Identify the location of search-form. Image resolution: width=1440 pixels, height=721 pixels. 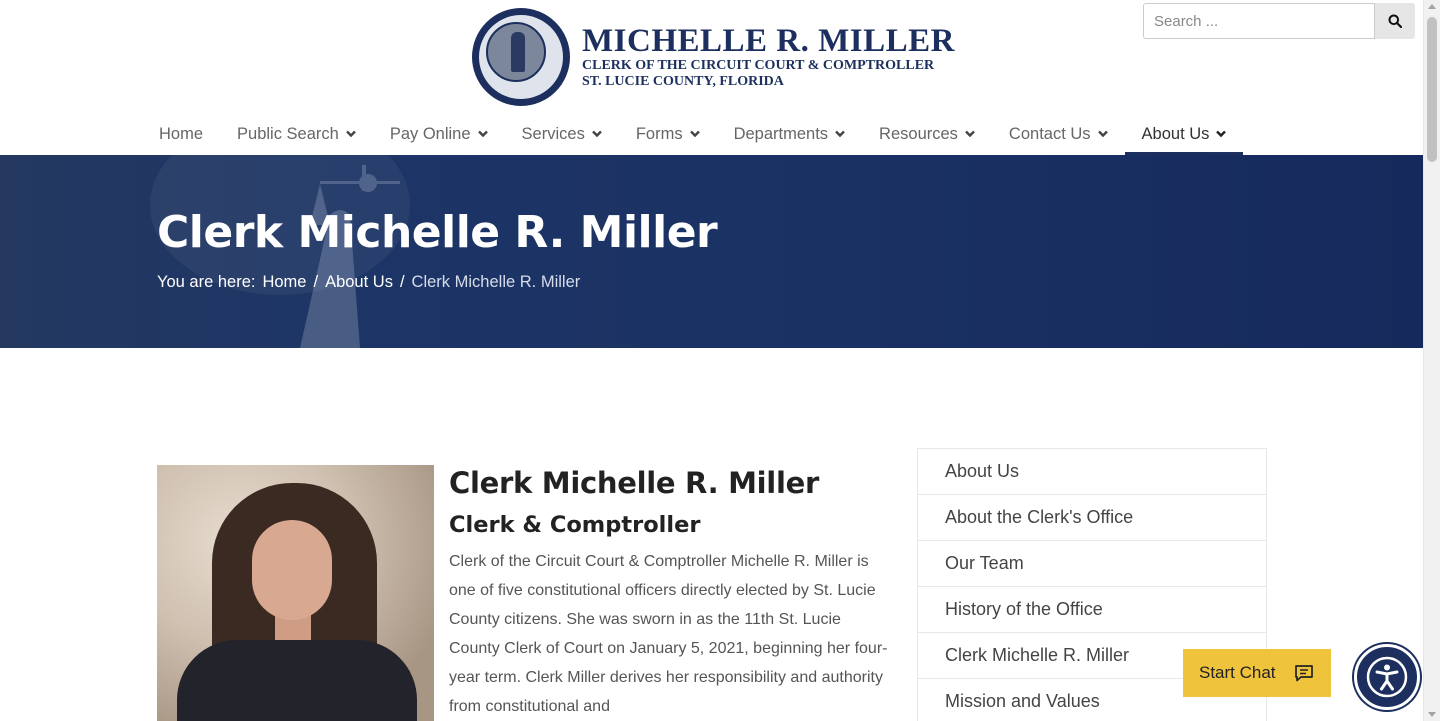
(1279, 21).